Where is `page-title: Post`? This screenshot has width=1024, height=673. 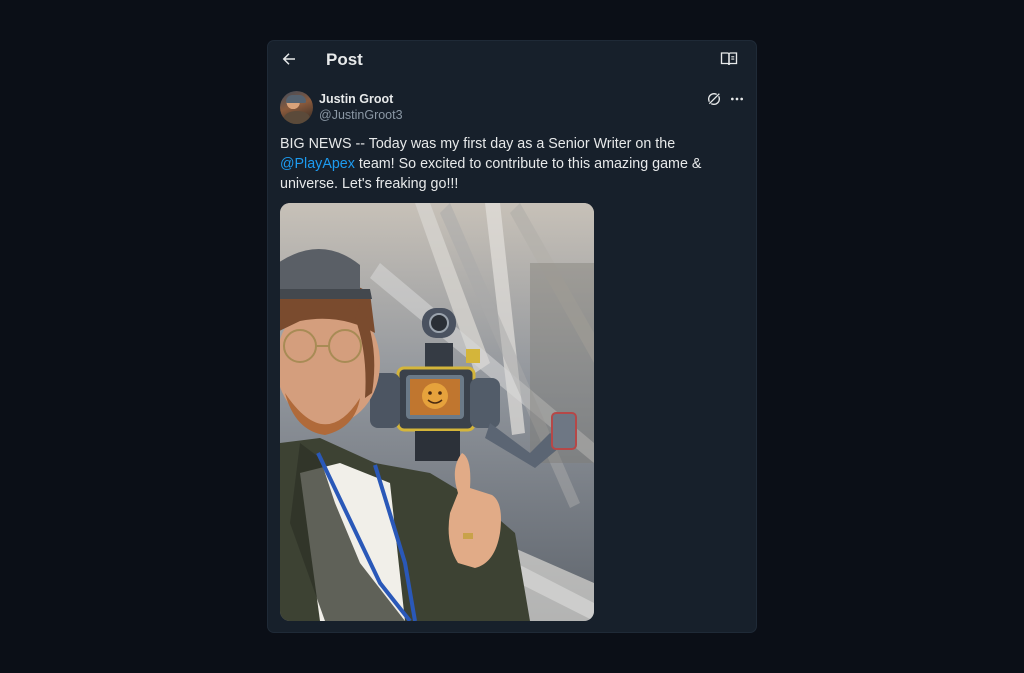 page-title: Post is located at coordinates (344, 59).